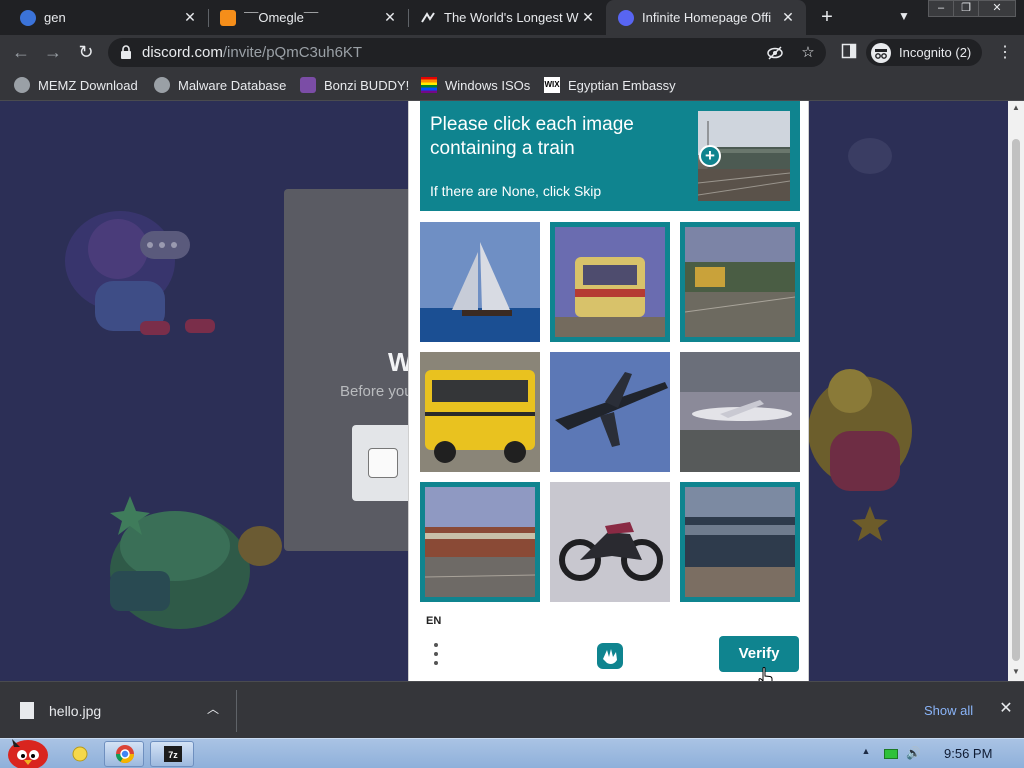 The height and width of the screenshot is (768, 1024). What do you see at coordinates (948, 710) in the screenshot?
I see `show-all-downloads-link: Show all` at bounding box center [948, 710].